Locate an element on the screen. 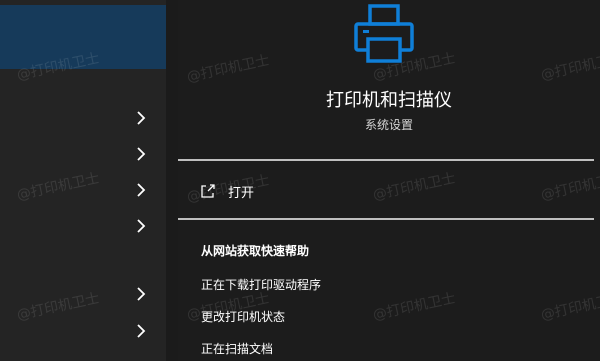 This screenshot has height=361, width=600. app-subtitle: 系统设置 is located at coordinates (388, 125).